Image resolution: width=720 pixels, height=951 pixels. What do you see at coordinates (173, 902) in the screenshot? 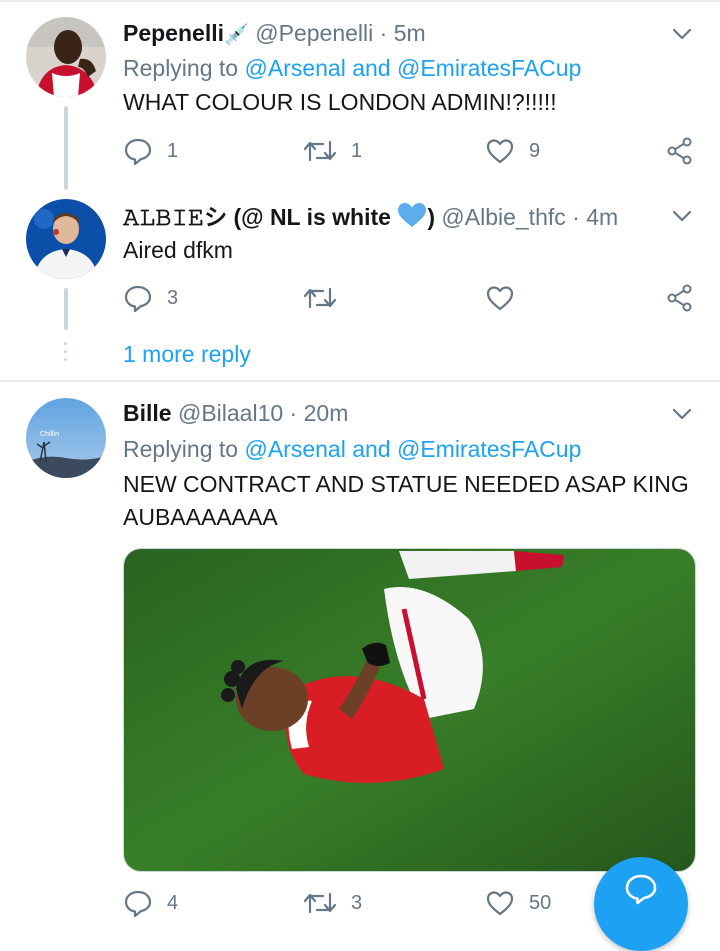
I see `reply-count: 4` at bounding box center [173, 902].